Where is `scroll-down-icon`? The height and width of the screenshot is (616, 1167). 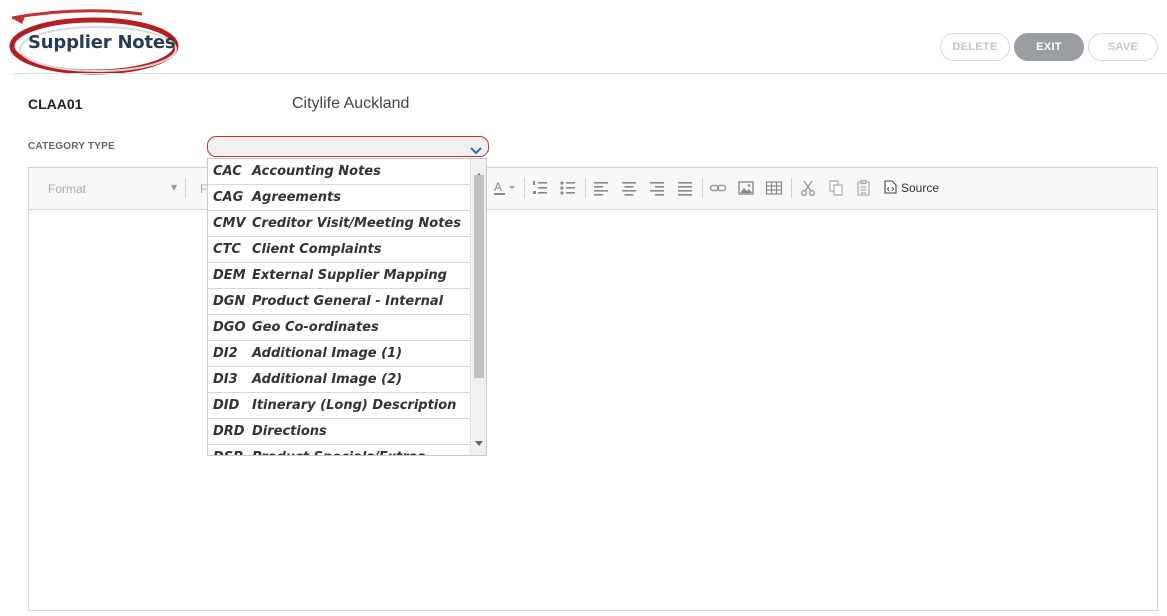 scroll-down-icon is located at coordinates (479, 441).